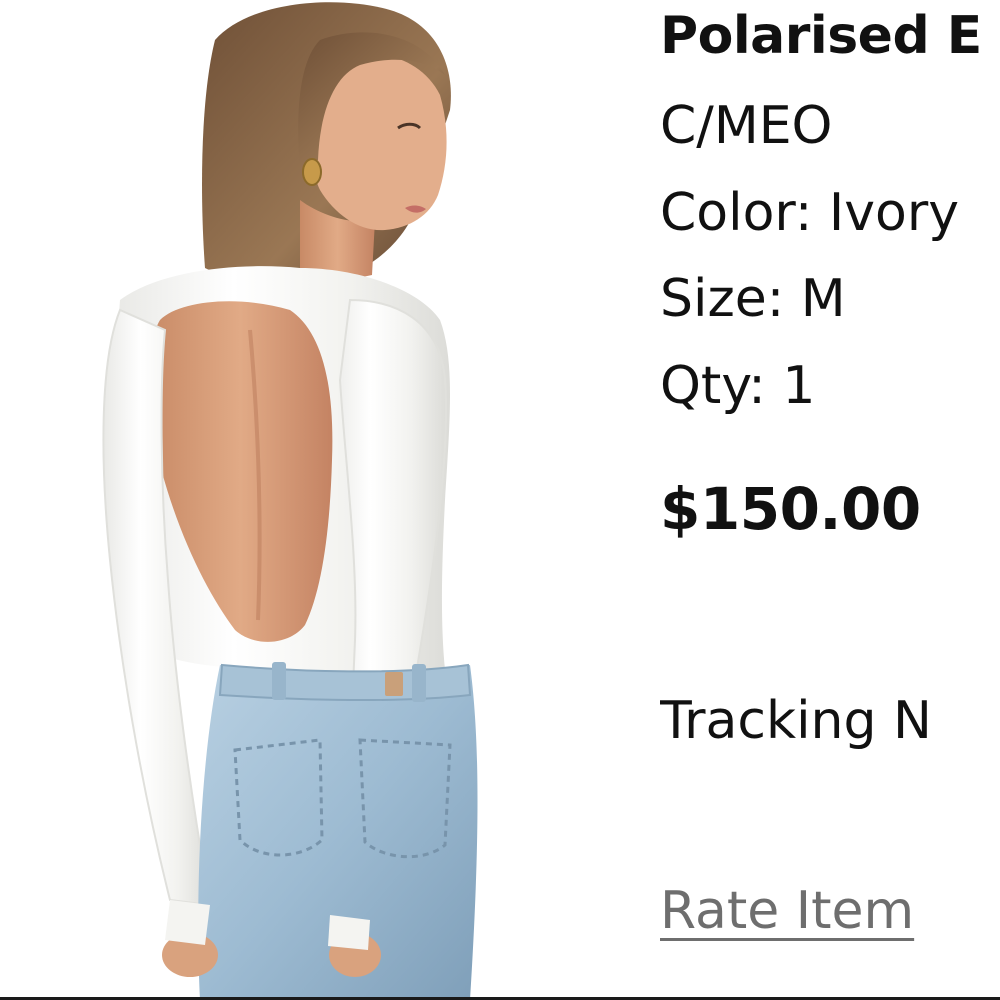 This screenshot has height=1000, width=1000. I want to click on item-size: Size: M, so click(753, 299).